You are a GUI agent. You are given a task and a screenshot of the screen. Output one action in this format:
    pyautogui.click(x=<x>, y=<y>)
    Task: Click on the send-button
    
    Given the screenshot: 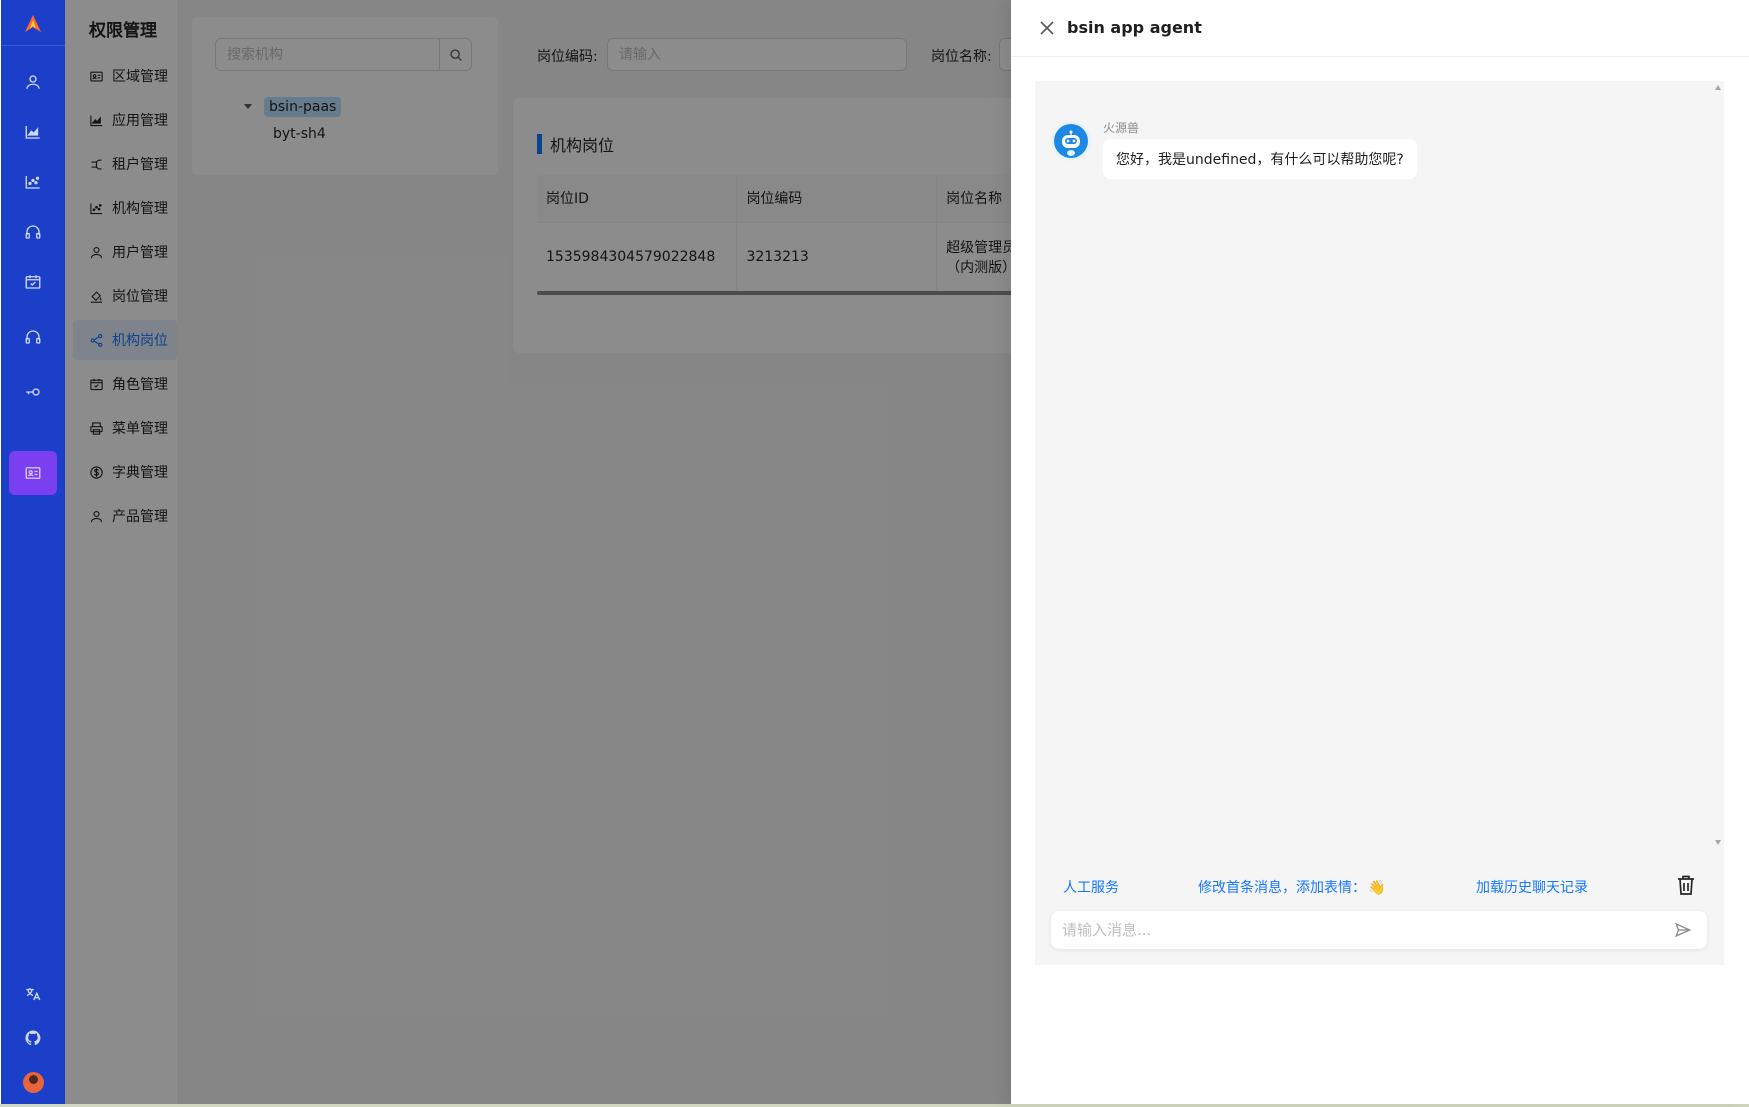 What is the action you would take?
    pyautogui.click(x=1683, y=930)
    